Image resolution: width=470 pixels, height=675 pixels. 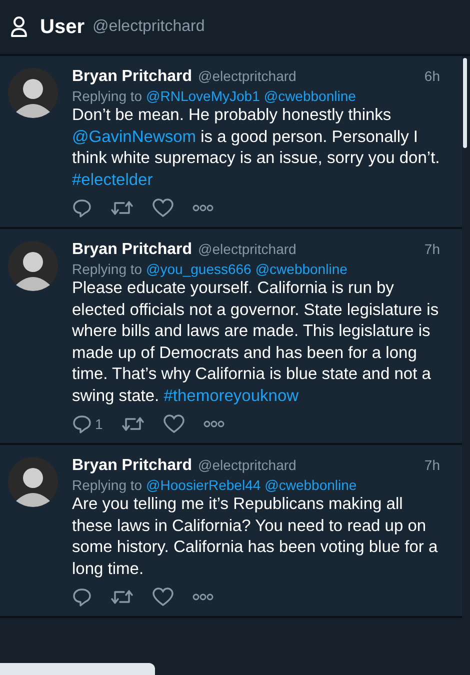 What do you see at coordinates (256, 342) in the screenshot?
I see `tweet-text: Please educate yourself. California is run by elected officials not a governor. State legislature is where bills and laws are made. This legislature is made up of Democrats and has been for a long time. That’s why California is blue state and not a swing state. #themoreyouknow` at bounding box center [256, 342].